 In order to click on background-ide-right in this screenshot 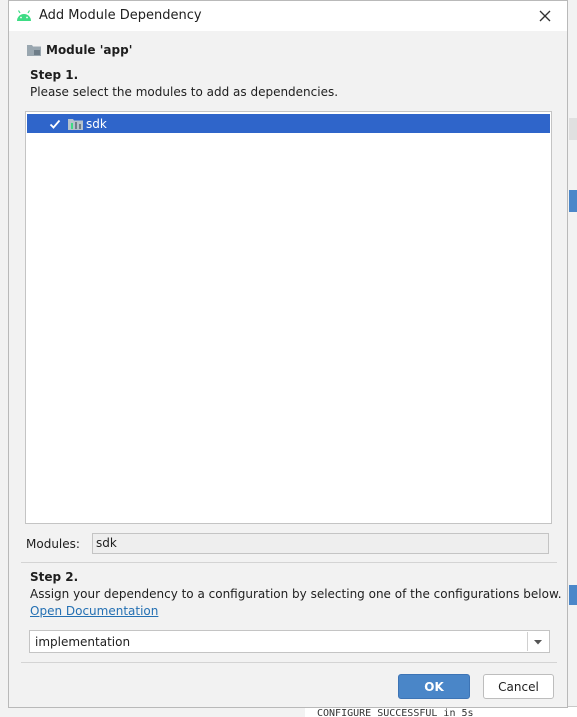, I will do `click(573, 358)`.